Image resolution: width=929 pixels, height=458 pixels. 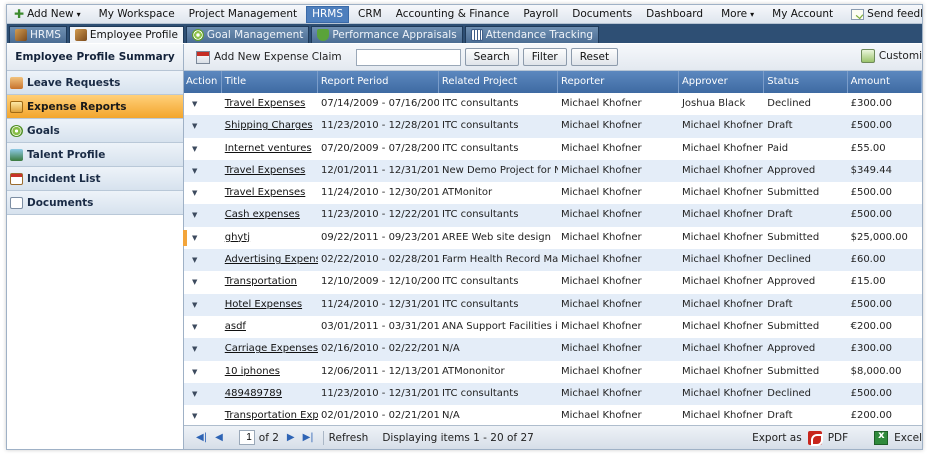 What do you see at coordinates (883, 14) in the screenshot?
I see `send-feedback-link: Send feedback` at bounding box center [883, 14].